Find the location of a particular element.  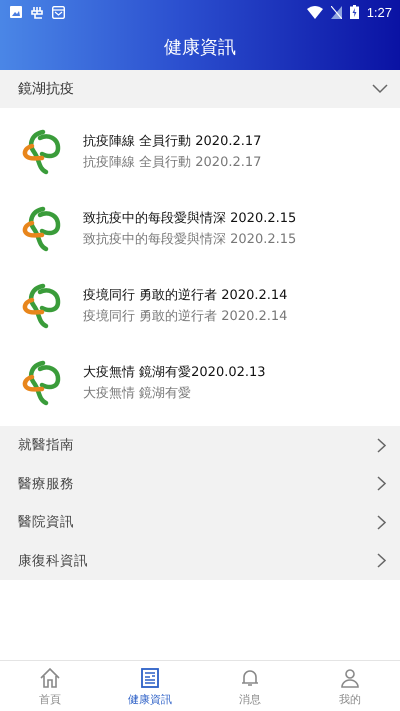

wifi-icon is located at coordinates (314, 12).